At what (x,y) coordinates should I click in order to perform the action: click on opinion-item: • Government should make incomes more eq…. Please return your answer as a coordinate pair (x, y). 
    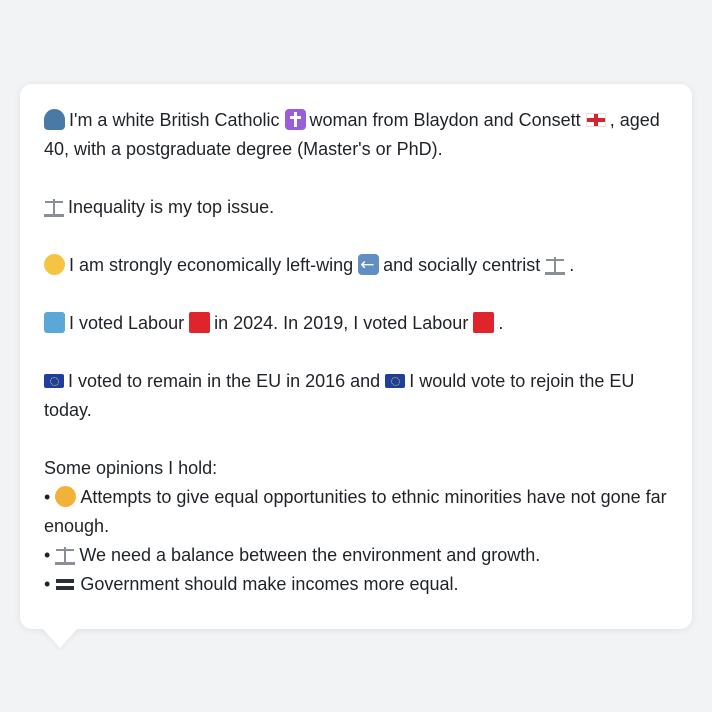
    Looking at the image, I should click on (356, 584).